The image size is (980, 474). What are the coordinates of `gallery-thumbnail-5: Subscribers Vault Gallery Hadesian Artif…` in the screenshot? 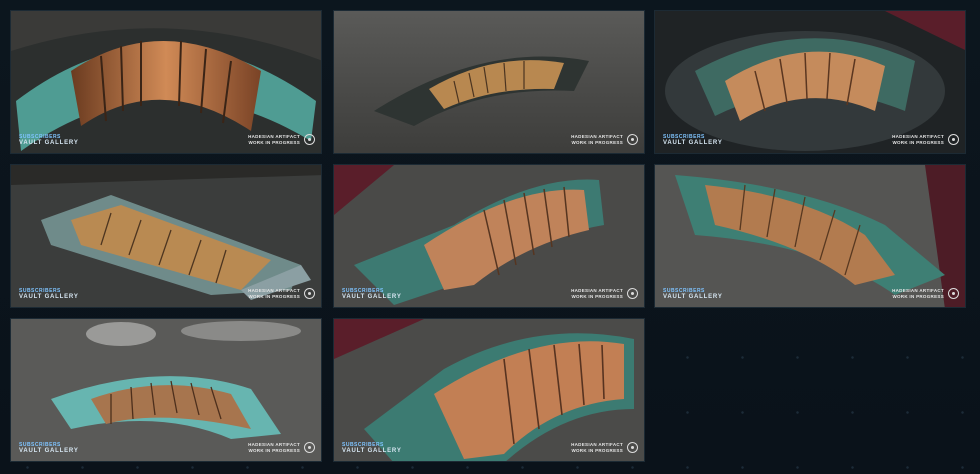 It's located at (489, 236).